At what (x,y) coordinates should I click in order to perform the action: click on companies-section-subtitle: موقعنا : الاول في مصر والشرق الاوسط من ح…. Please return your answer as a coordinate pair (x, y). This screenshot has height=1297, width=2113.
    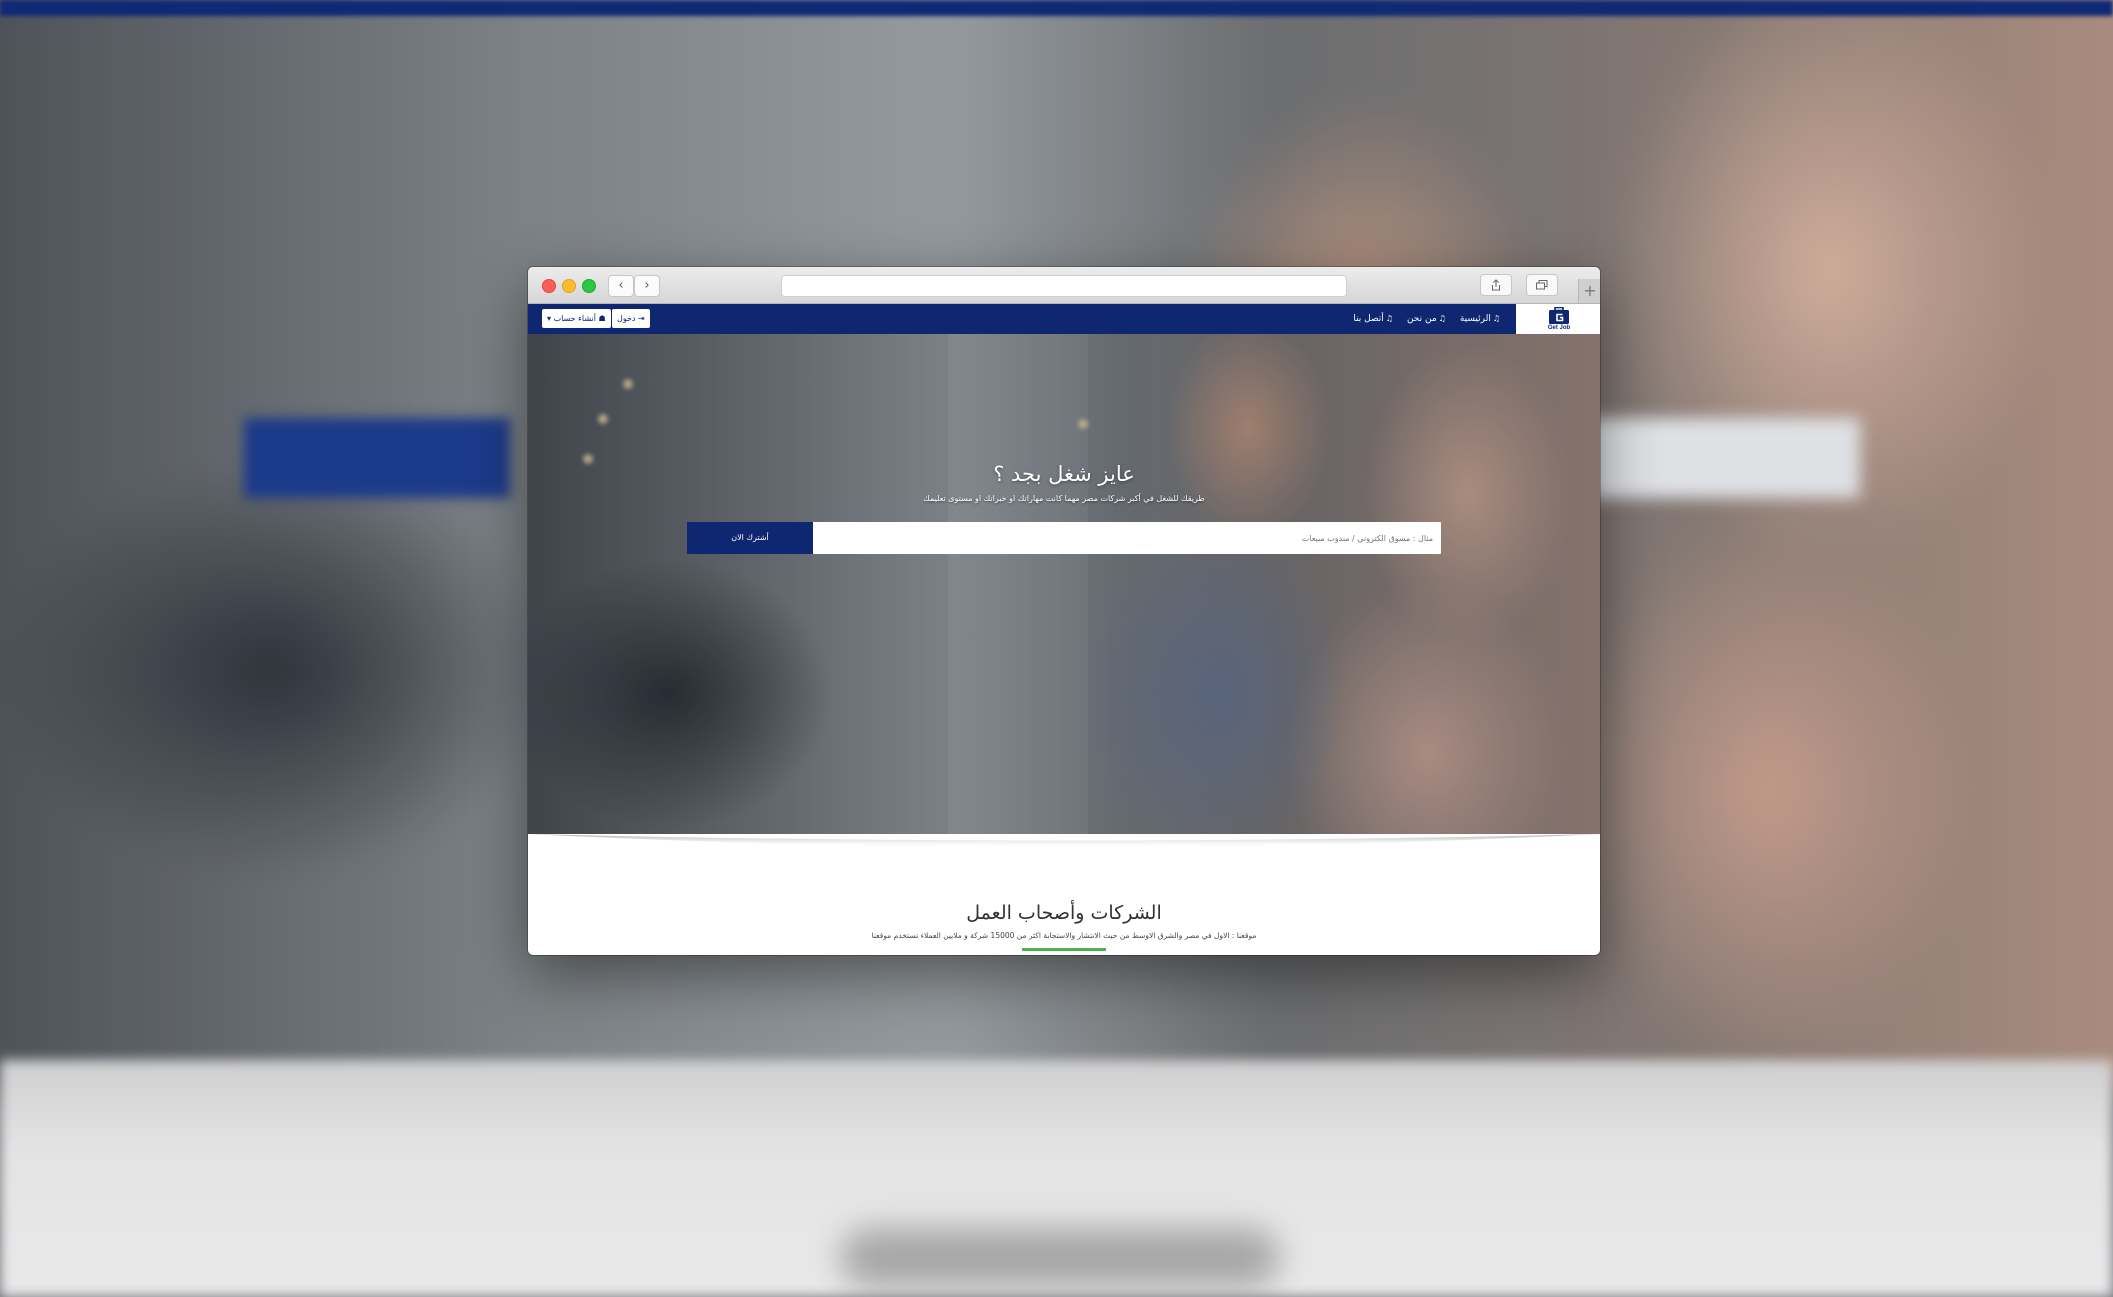
    Looking at the image, I should click on (1064, 935).